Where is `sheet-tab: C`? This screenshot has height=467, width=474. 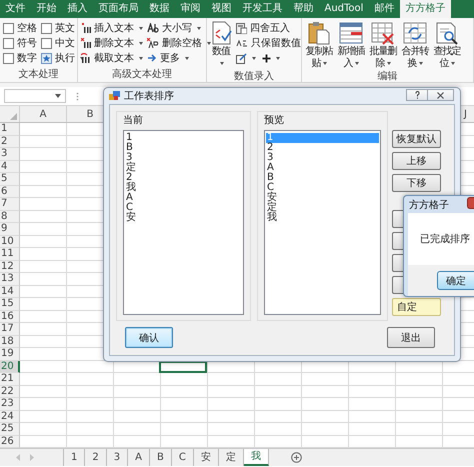 sheet-tab: C is located at coordinates (183, 457).